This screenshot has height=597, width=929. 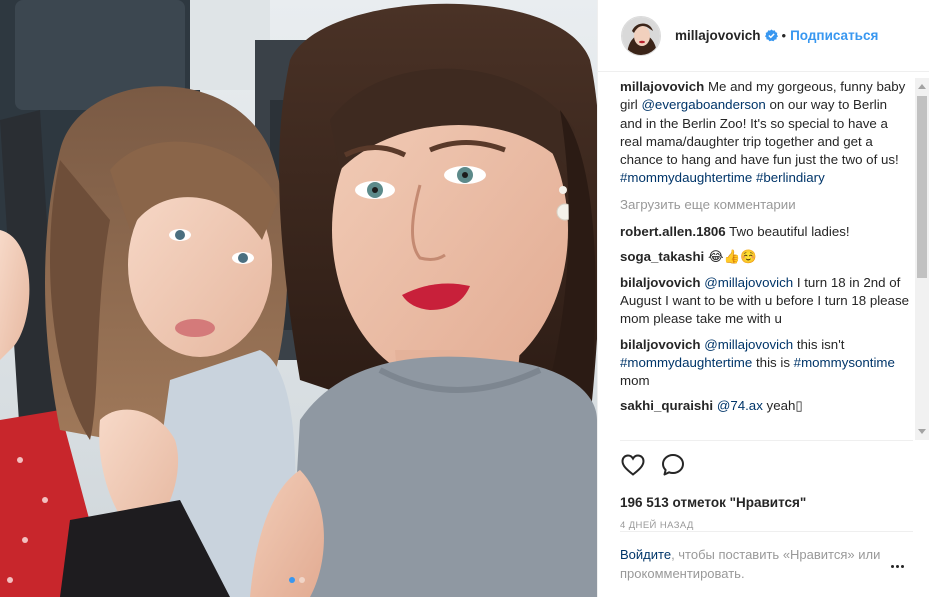 What do you see at coordinates (844, 362) in the screenshot?
I see `comment-hashtag-2: #mommysontime` at bounding box center [844, 362].